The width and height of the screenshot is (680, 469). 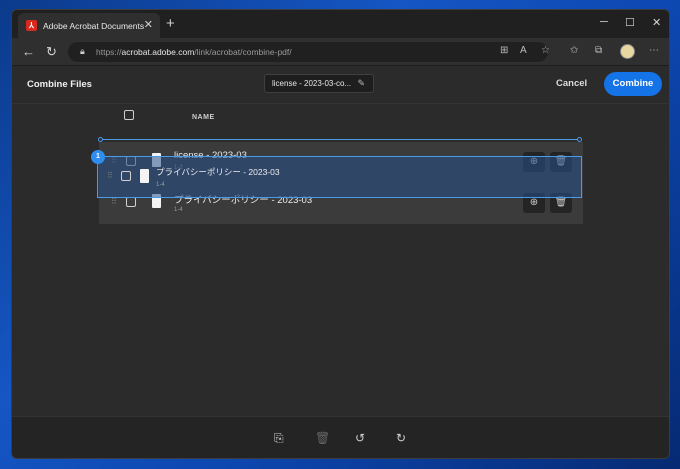 I want to click on select-all-checkbox, so click(x=129, y=115).